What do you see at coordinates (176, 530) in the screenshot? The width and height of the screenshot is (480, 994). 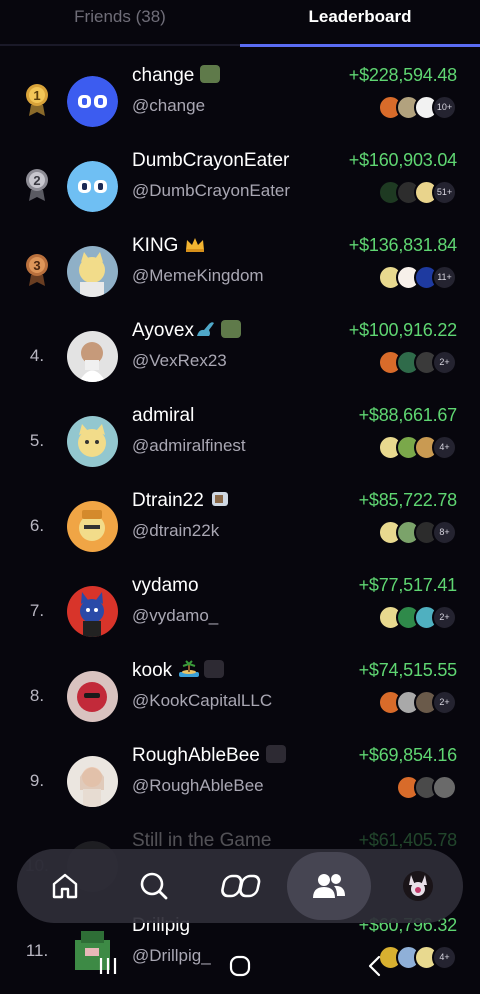 I see `user-handle: @dtrain22k` at bounding box center [176, 530].